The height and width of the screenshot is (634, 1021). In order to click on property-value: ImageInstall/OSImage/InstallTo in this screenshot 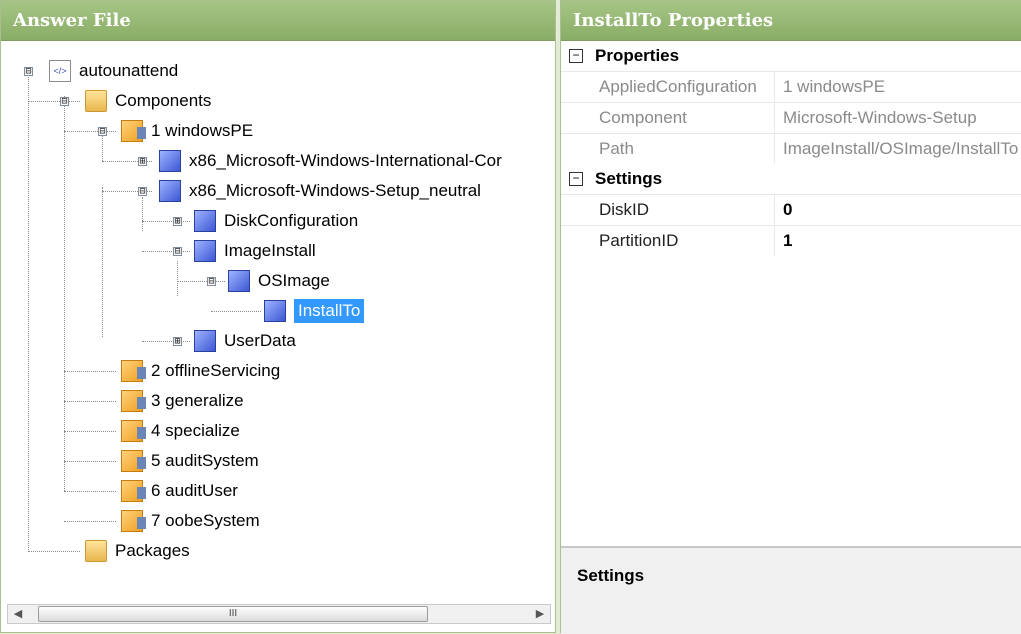, I will do `click(897, 149)`.